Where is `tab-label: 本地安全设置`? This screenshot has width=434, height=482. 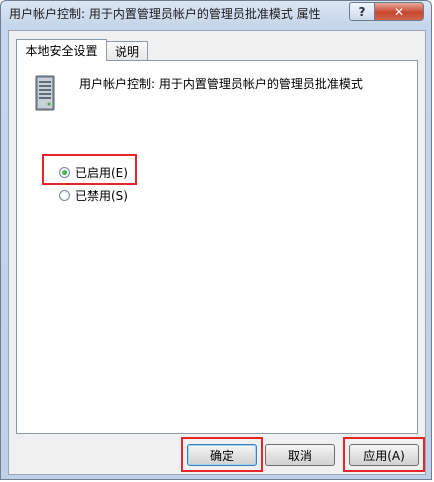
tab-label: 本地安全设置 is located at coordinates (61, 51).